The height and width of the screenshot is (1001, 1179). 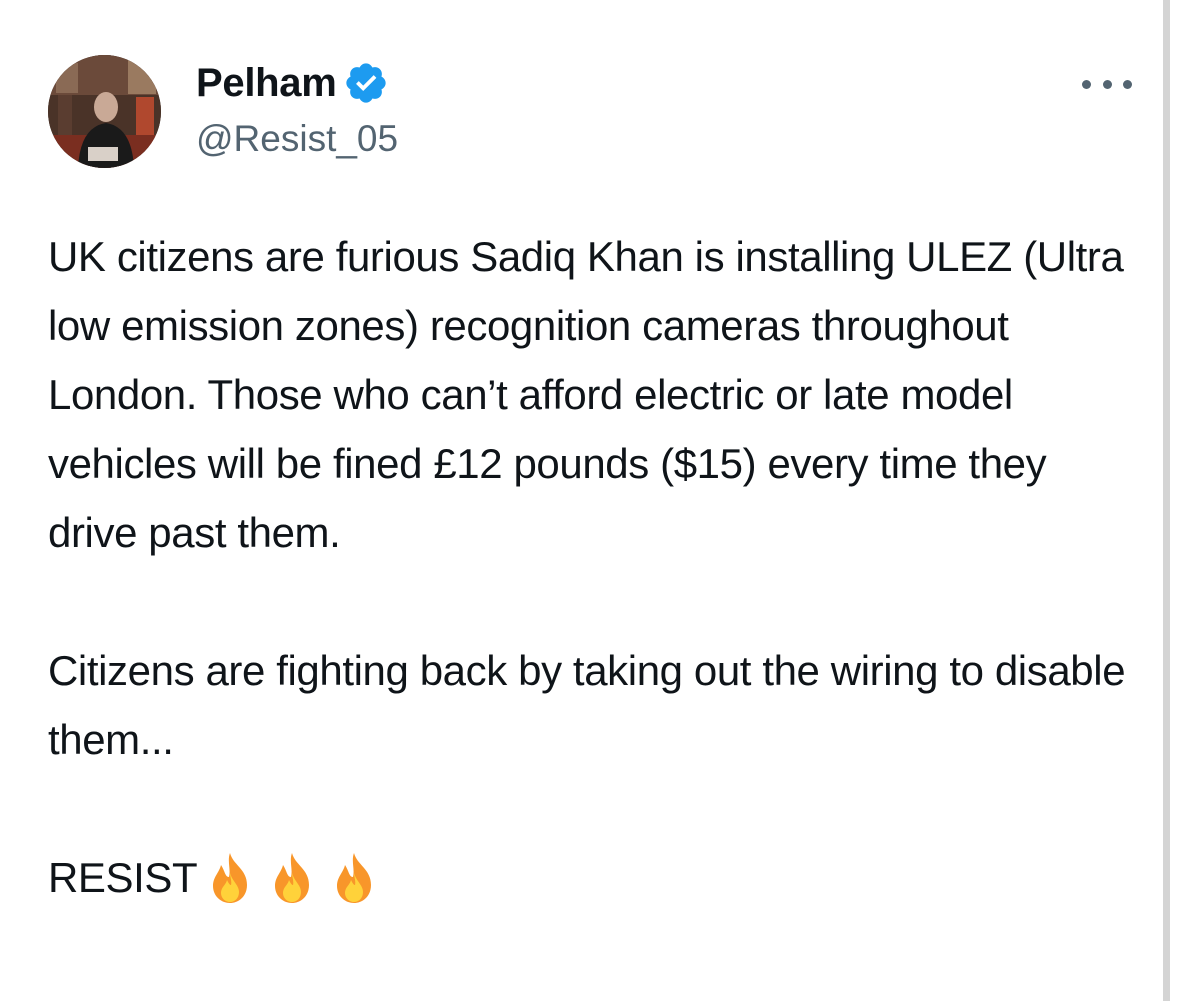 I want to click on verified-badge-icon, so click(x=366, y=83).